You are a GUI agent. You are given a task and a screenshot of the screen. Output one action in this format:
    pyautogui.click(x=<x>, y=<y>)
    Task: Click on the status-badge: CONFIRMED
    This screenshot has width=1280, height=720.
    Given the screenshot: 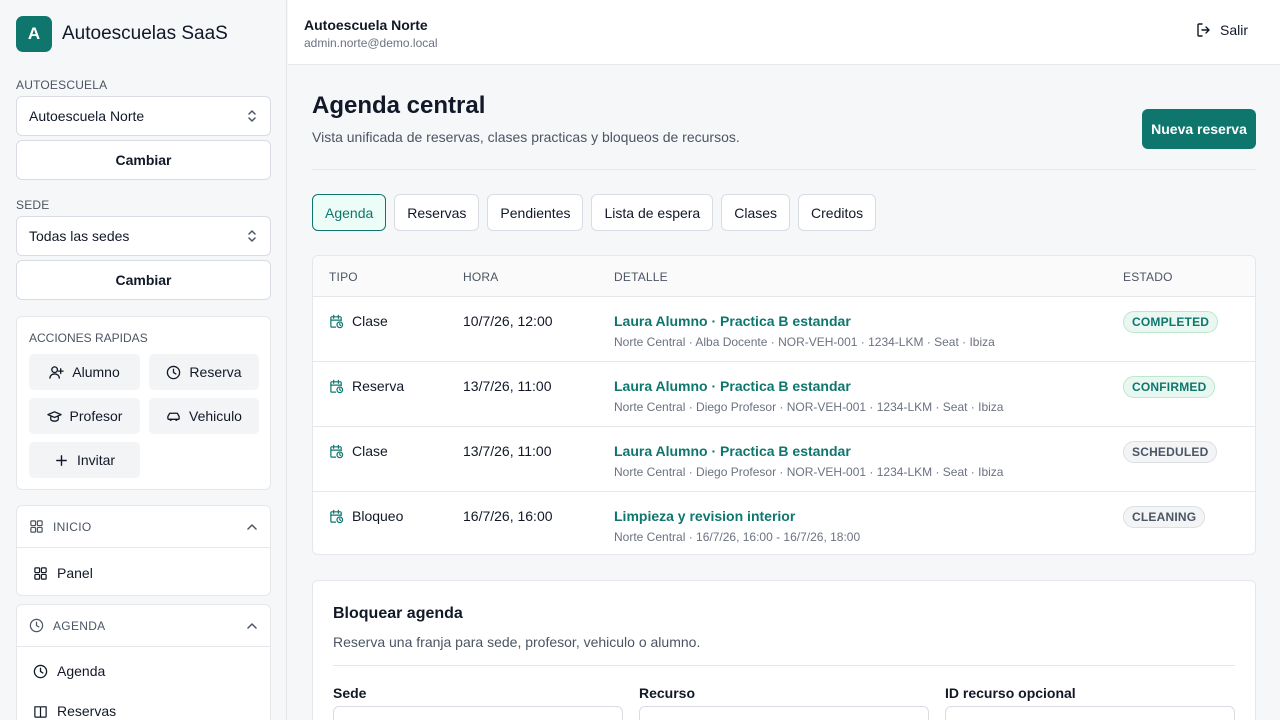 What is the action you would take?
    pyautogui.click(x=1169, y=387)
    